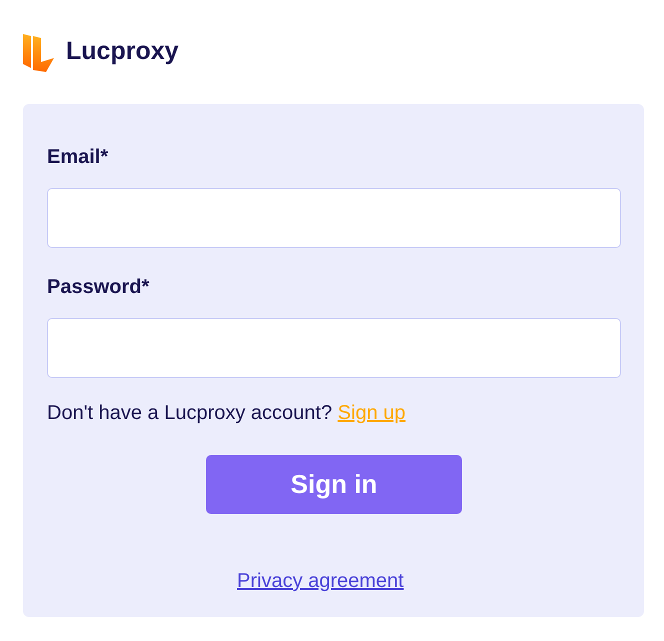  What do you see at coordinates (98, 287) in the screenshot?
I see `field-label: Password*` at bounding box center [98, 287].